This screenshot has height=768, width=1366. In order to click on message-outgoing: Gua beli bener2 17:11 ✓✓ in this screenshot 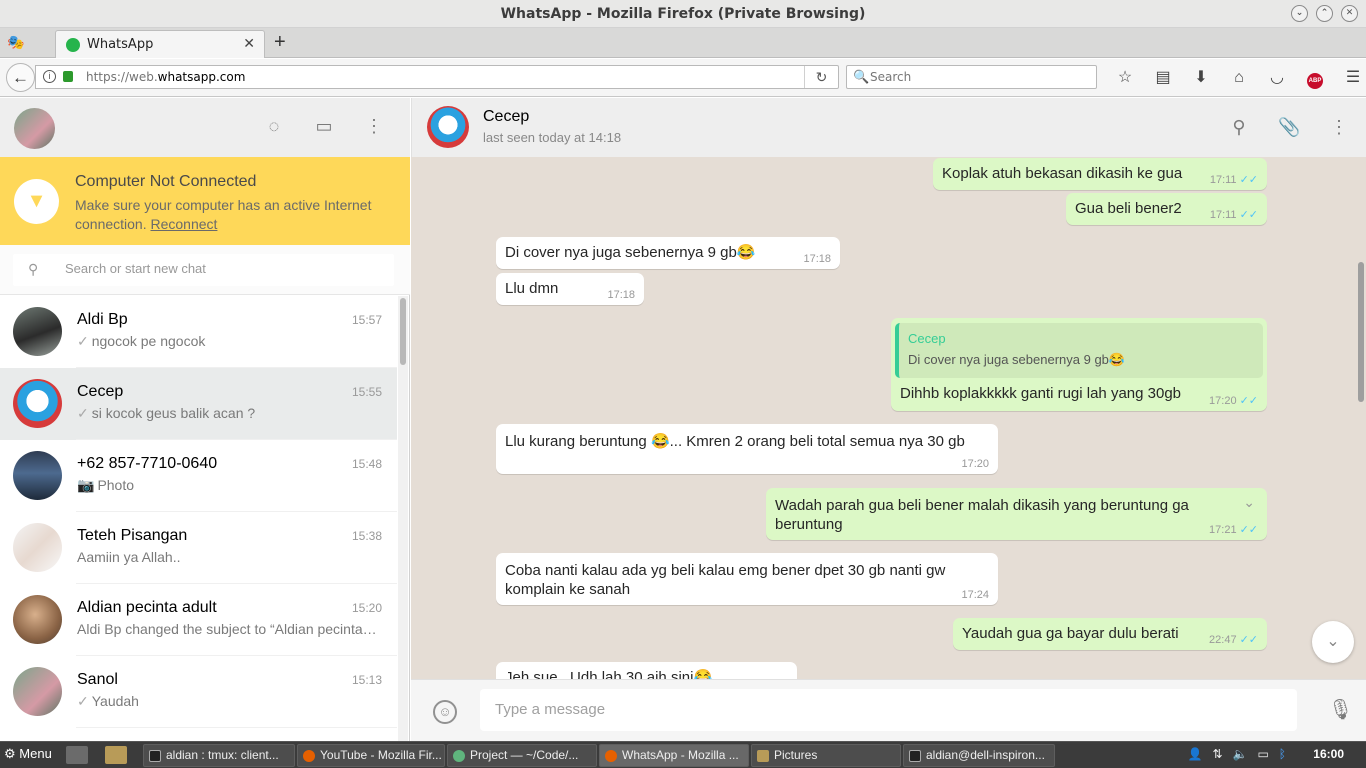, I will do `click(1166, 209)`.